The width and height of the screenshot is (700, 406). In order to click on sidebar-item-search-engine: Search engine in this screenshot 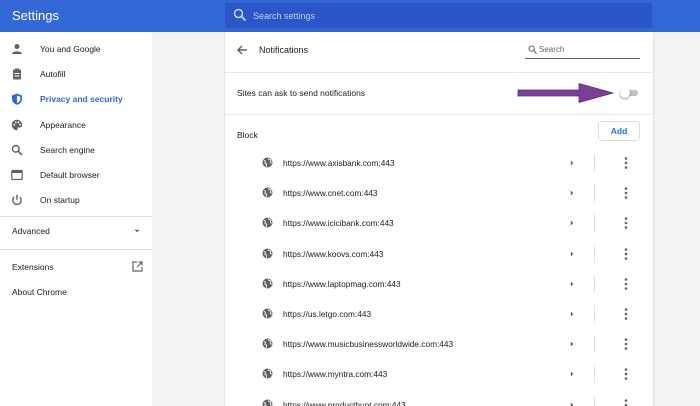, I will do `click(76, 150)`.